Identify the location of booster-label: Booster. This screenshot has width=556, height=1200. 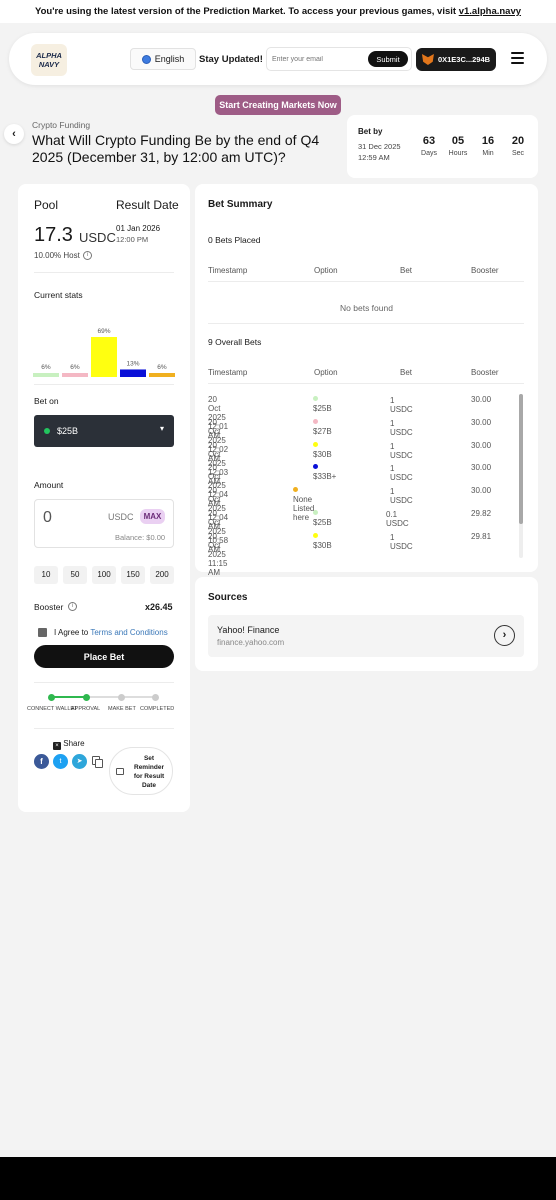
(49, 607).